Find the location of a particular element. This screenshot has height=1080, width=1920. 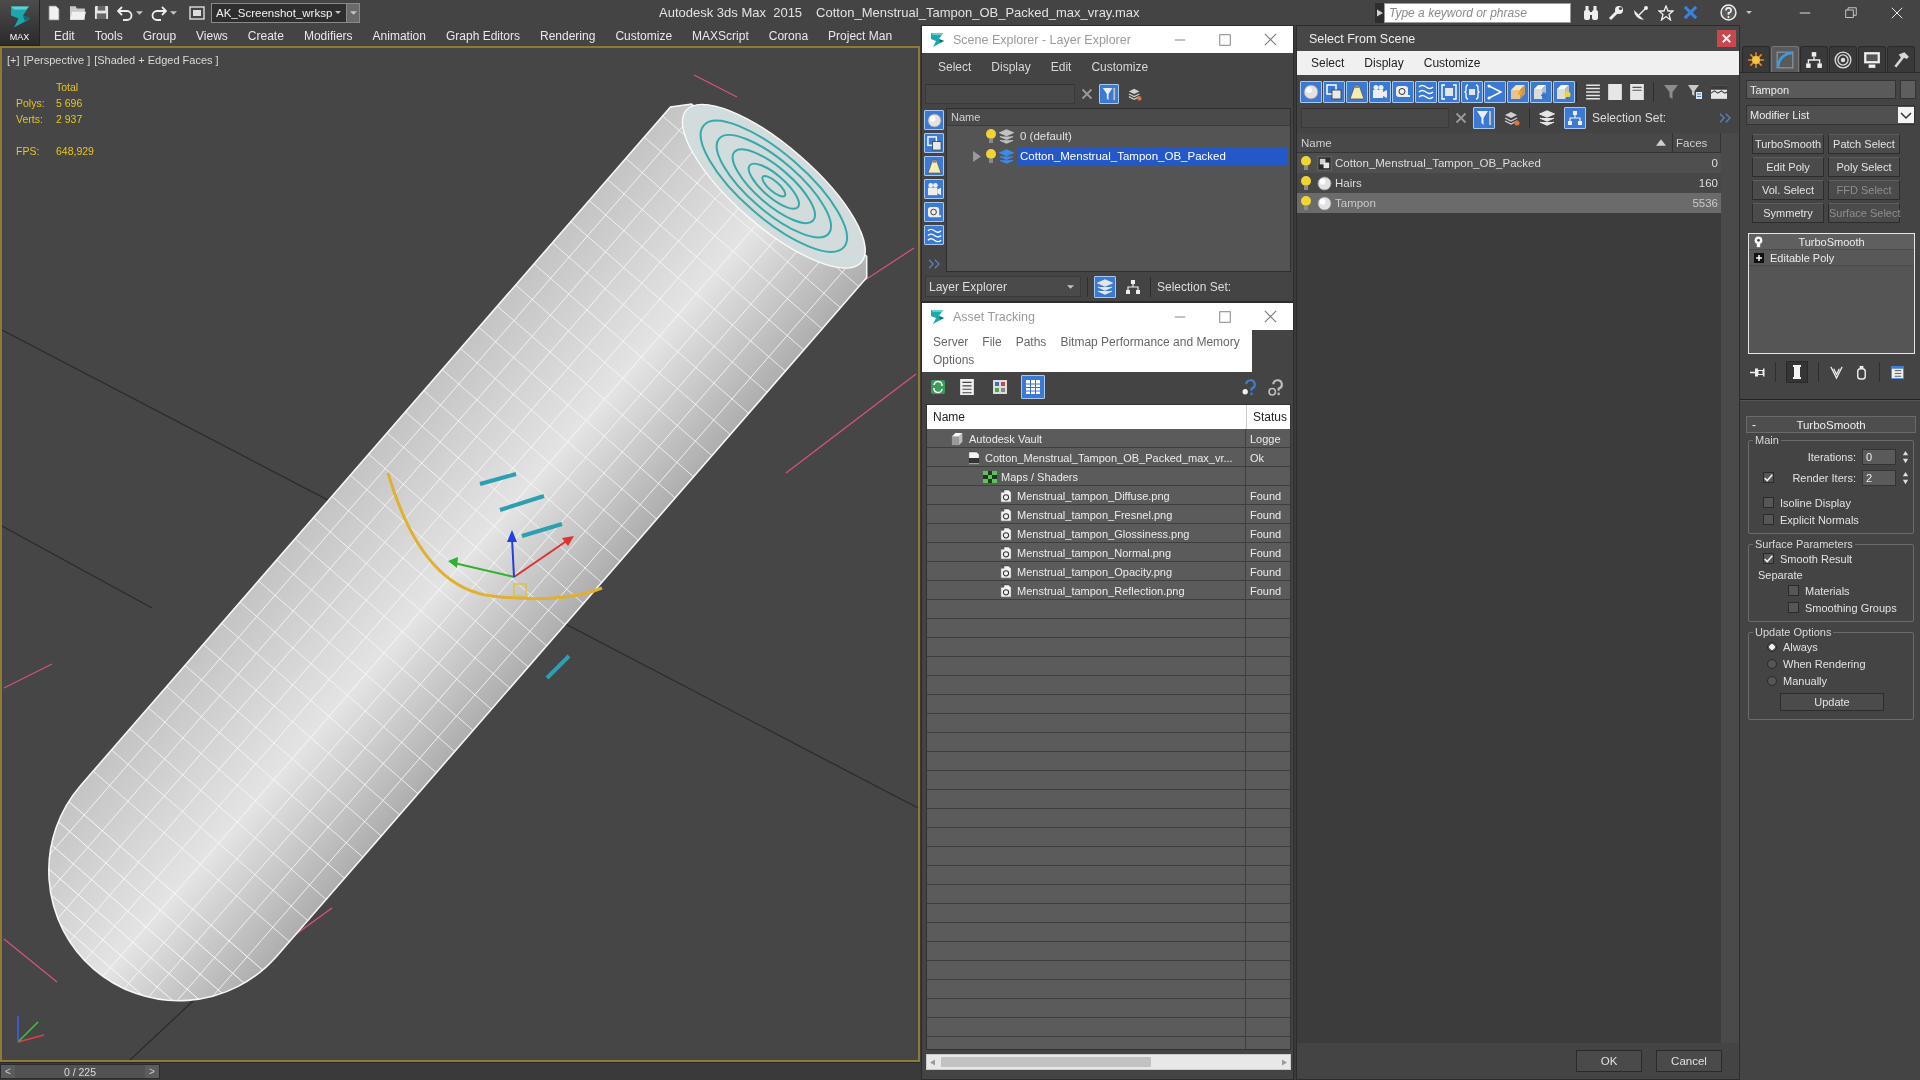

spinner-arrows-icon is located at coordinates (1905, 456).